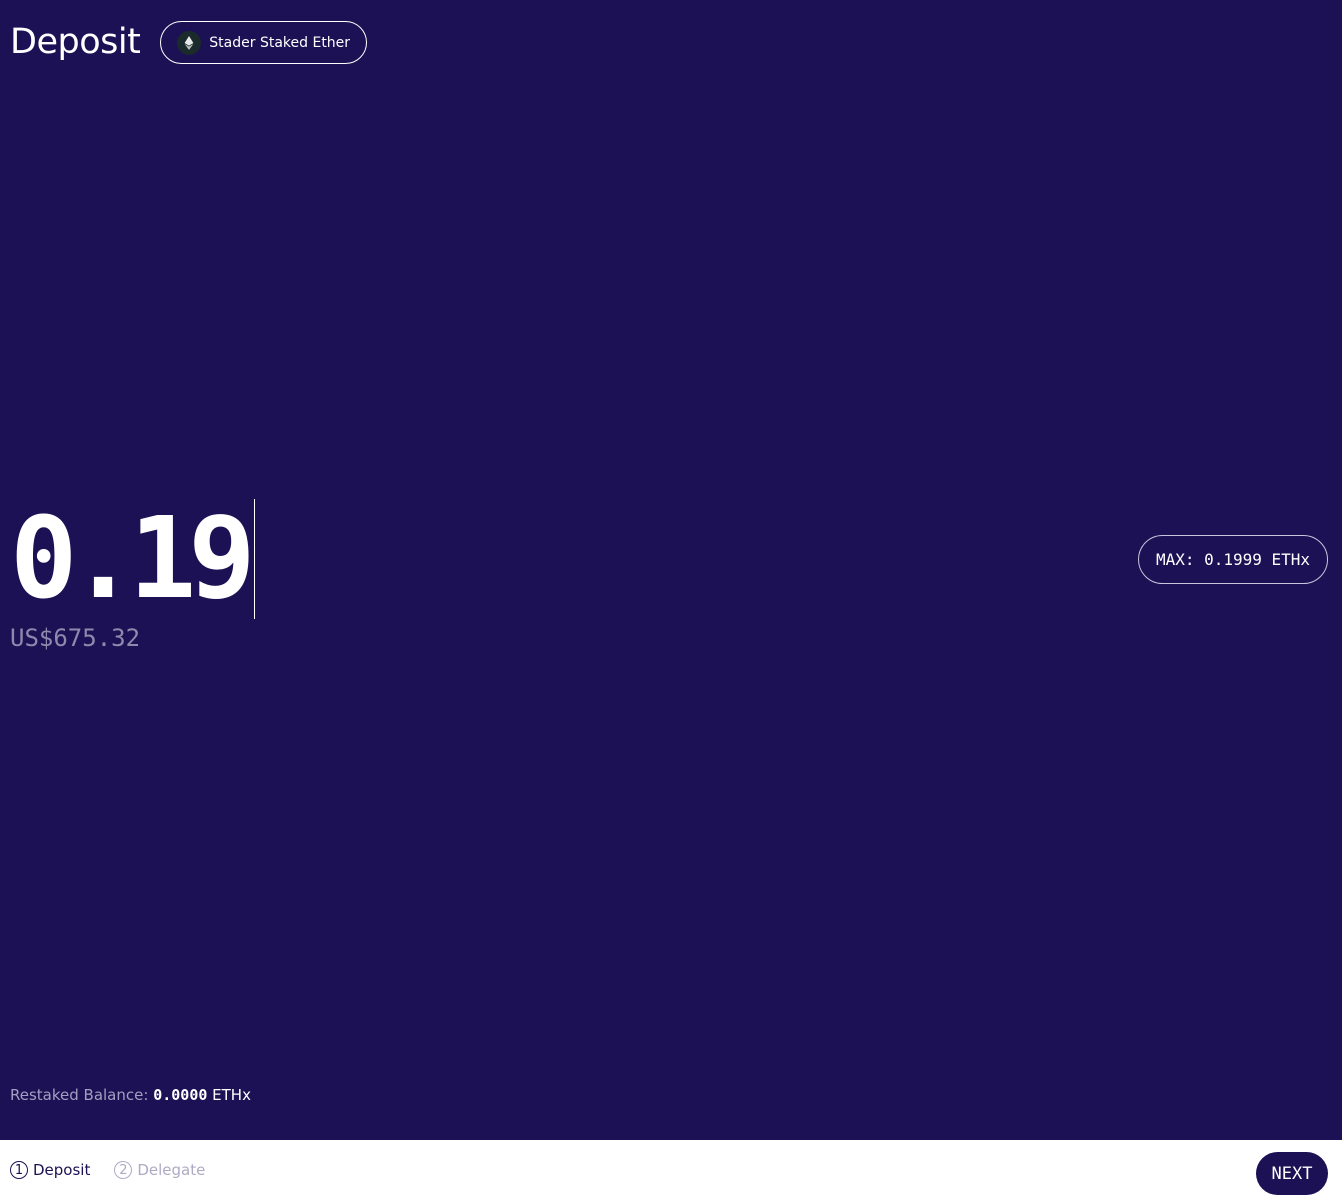  I want to click on step-number: 2, so click(123, 1170).